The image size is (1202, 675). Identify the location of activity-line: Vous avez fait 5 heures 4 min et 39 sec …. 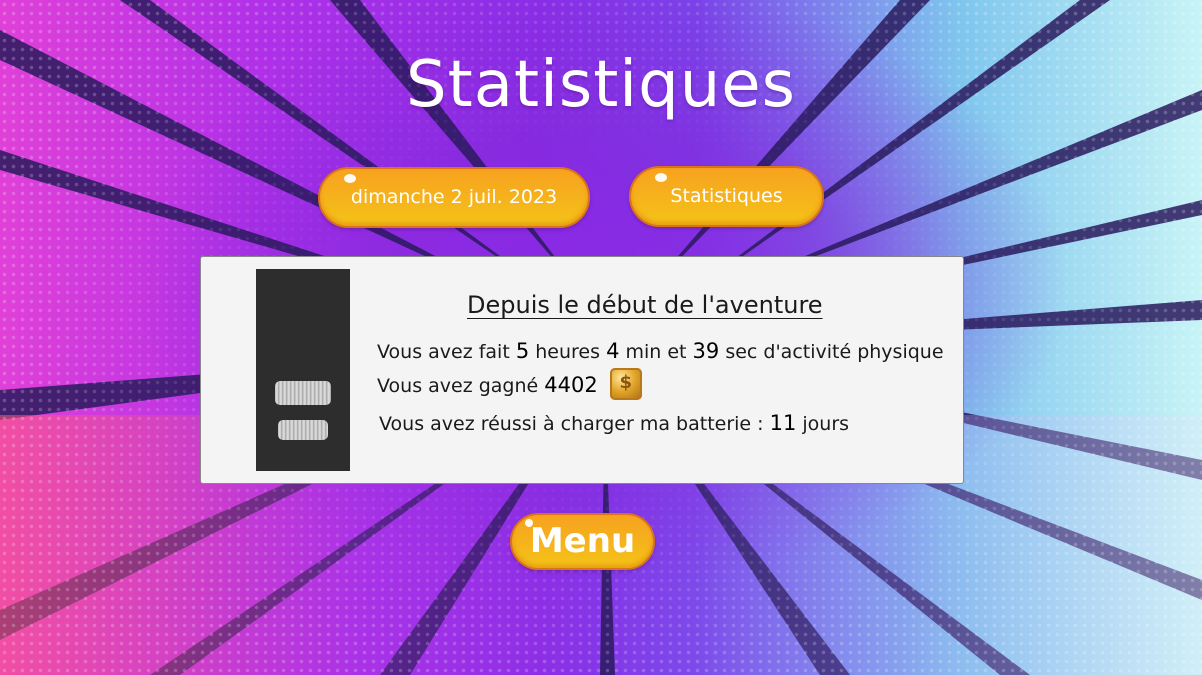
(660, 351).